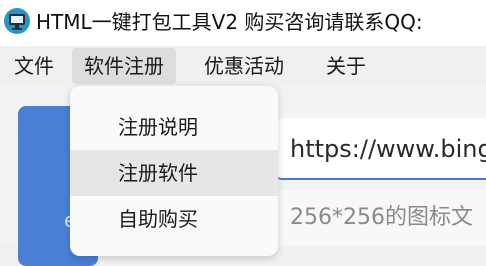 The height and width of the screenshot is (266, 486). I want to click on menu-promotions: 优惠活动, so click(244, 66).